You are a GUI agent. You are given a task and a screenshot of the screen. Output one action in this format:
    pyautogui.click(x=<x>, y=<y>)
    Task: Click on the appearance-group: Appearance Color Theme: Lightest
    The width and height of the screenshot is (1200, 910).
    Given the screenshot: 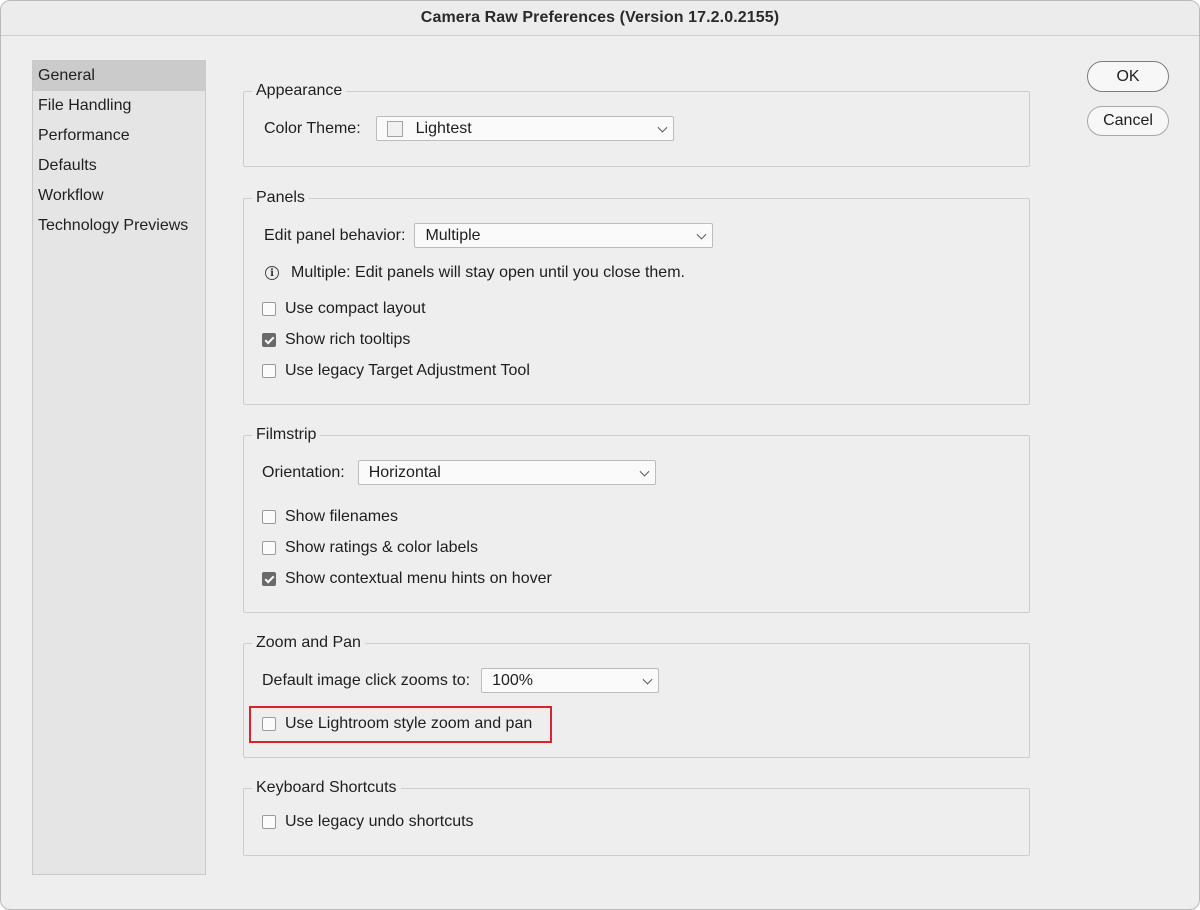 What is the action you would take?
    pyautogui.click(x=636, y=124)
    